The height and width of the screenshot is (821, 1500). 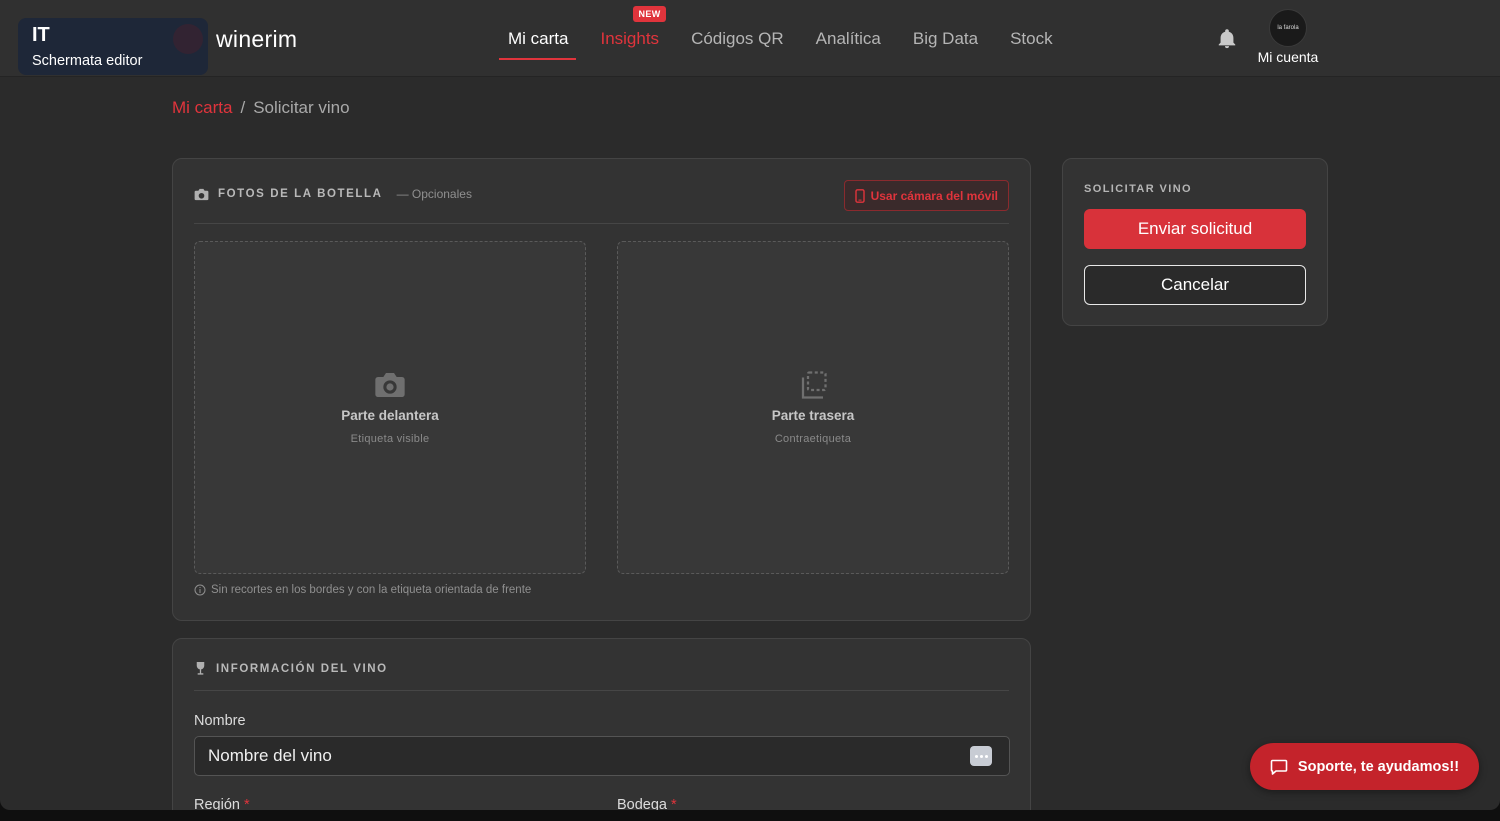 I want to click on photos-optional: — Opcionales, so click(x=434, y=194).